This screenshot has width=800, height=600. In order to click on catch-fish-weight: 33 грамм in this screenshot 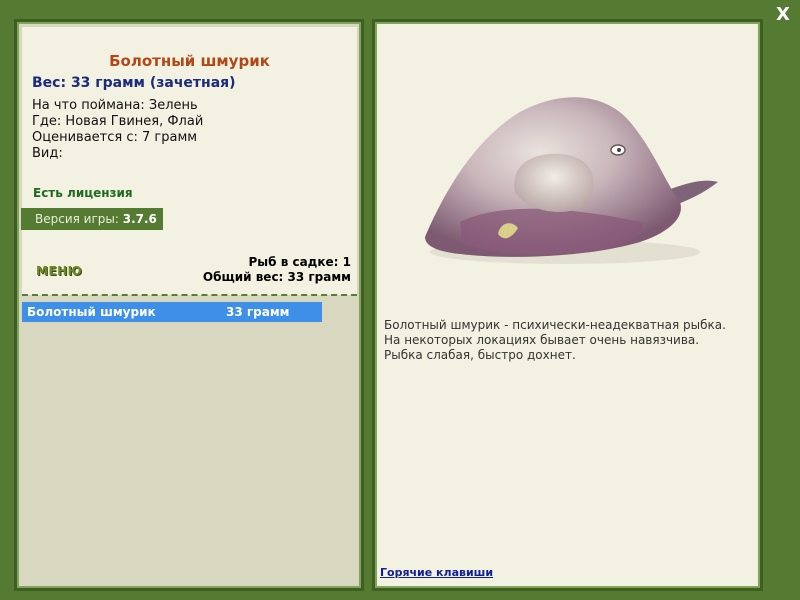, I will do `click(258, 312)`.